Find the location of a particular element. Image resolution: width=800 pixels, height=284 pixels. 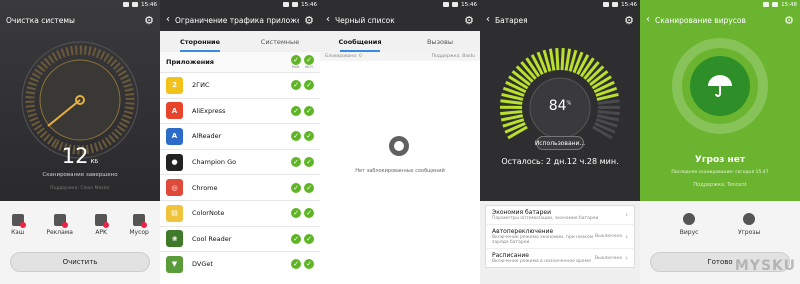

category-ads: Реклама is located at coordinates (59, 225).